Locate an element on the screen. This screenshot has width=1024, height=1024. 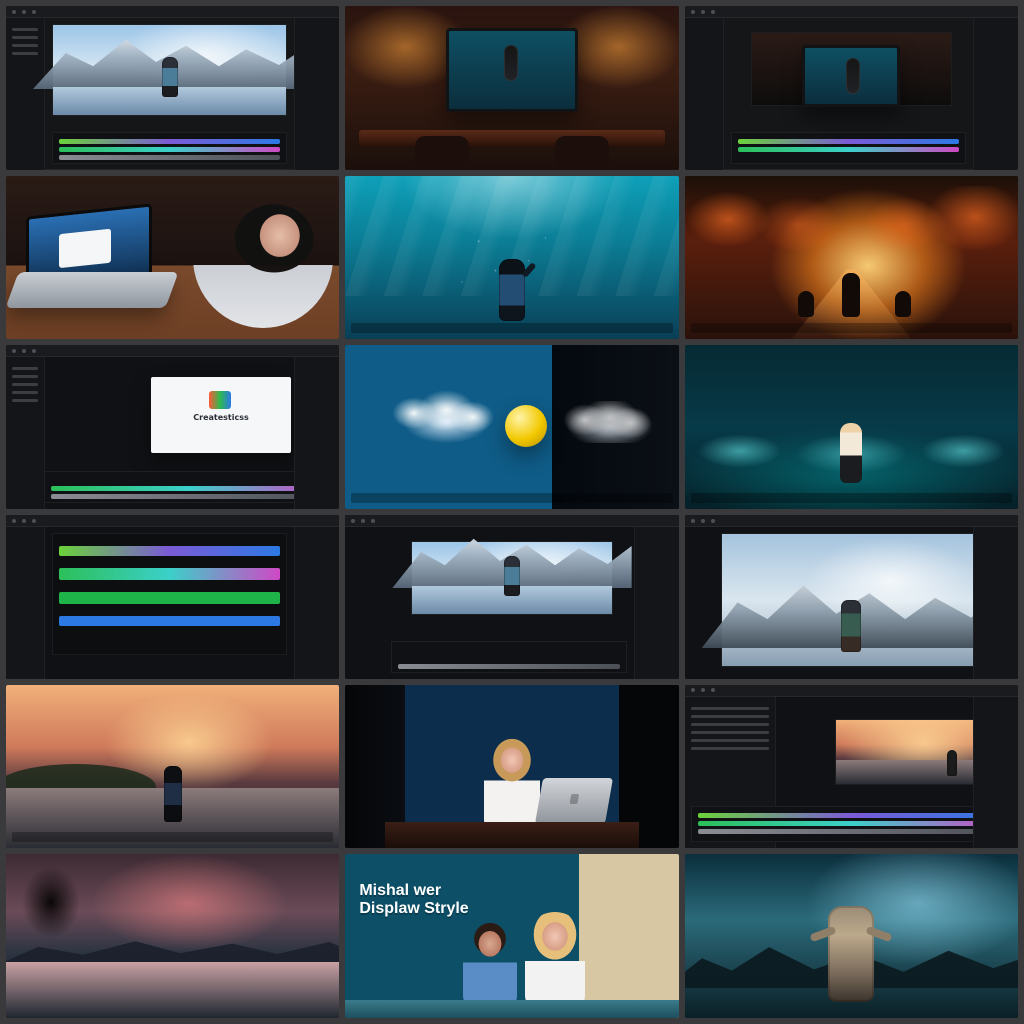
splash-scene is located at coordinates (851, 427).